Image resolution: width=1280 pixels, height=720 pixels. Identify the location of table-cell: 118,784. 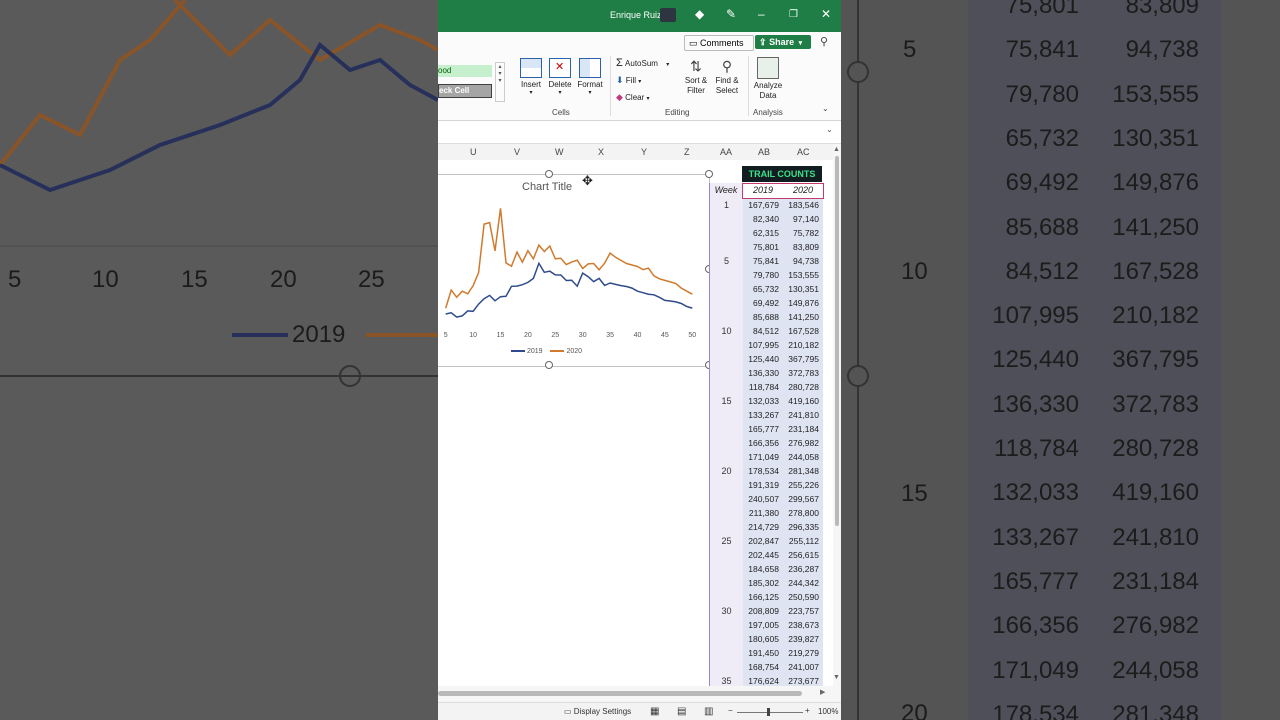
(761, 387).